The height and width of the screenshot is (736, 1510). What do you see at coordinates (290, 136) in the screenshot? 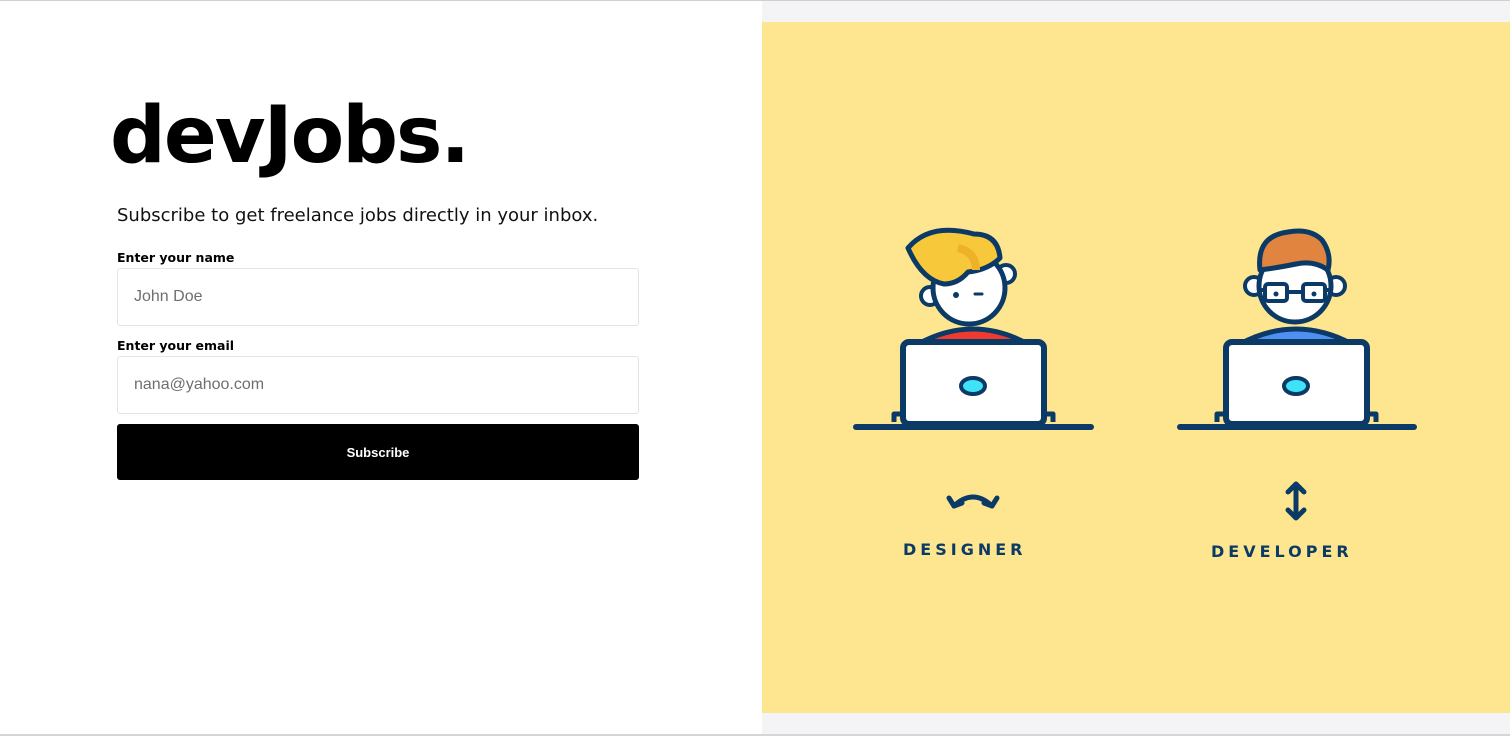
I see `brand-logo: devJobs.` at bounding box center [290, 136].